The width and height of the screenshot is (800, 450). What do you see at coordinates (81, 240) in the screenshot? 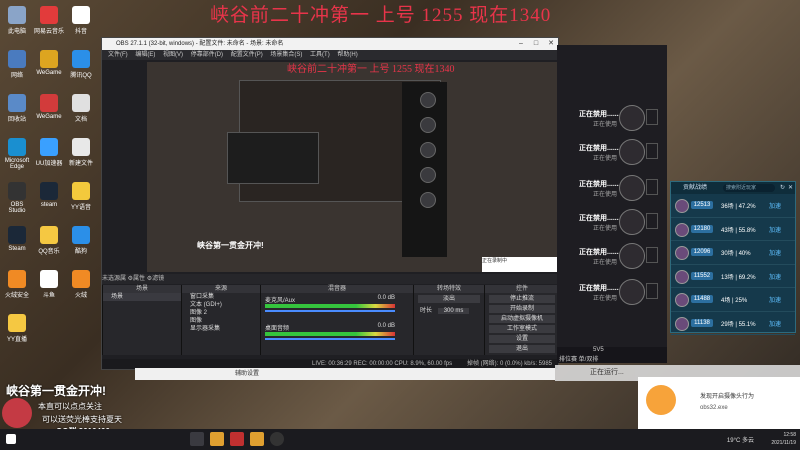
I see `desktop-icon: 酷狗` at bounding box center [81, 240].